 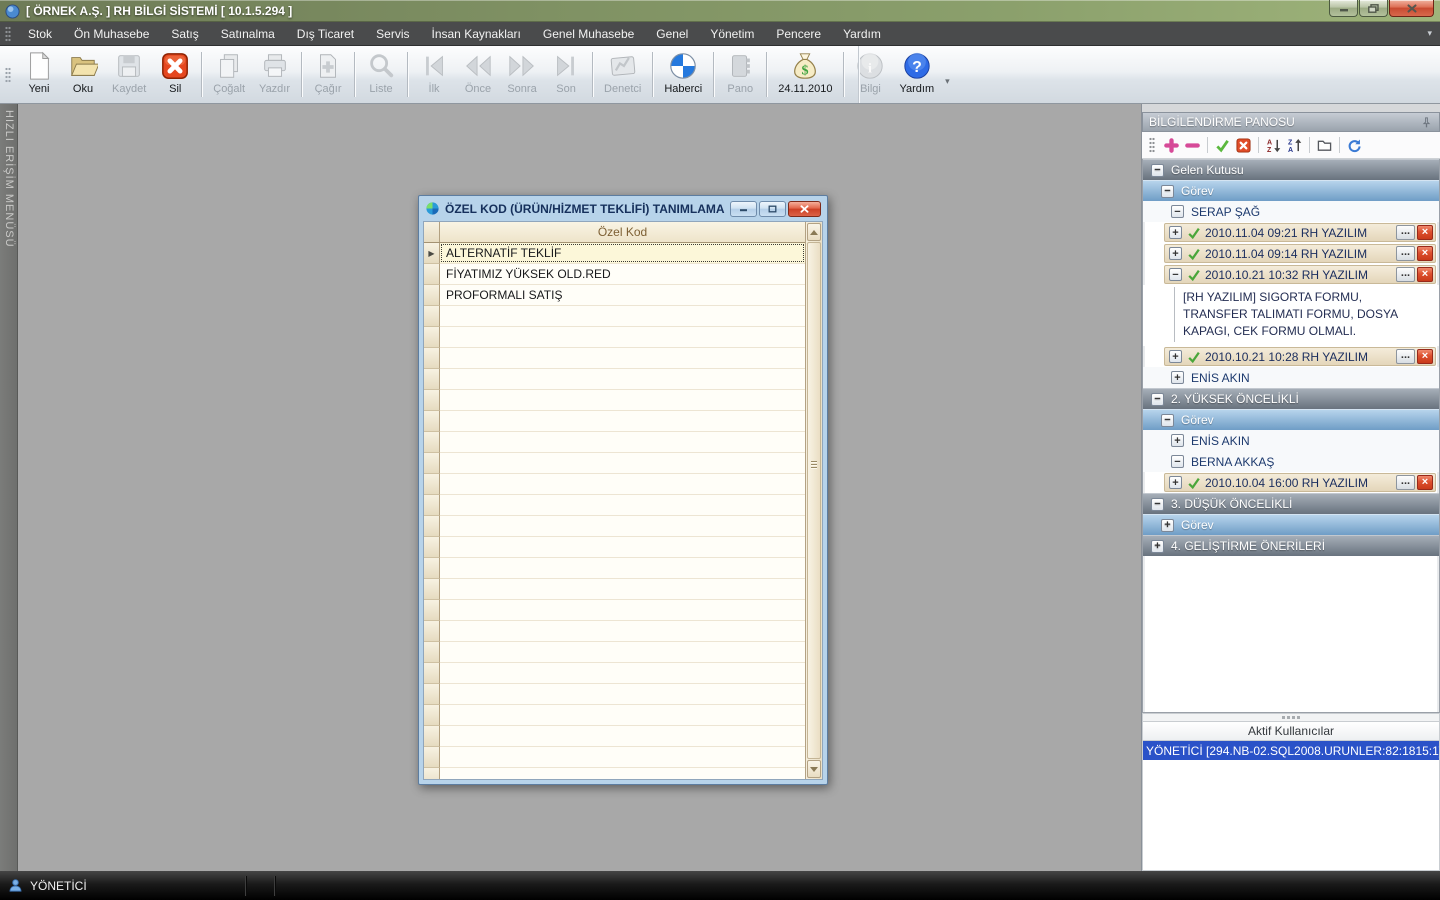 What do you see at coordinates (622, 232) in the screenshot?
I see `grid-column-header: Özel Kod` at bounding box center [622, 232].